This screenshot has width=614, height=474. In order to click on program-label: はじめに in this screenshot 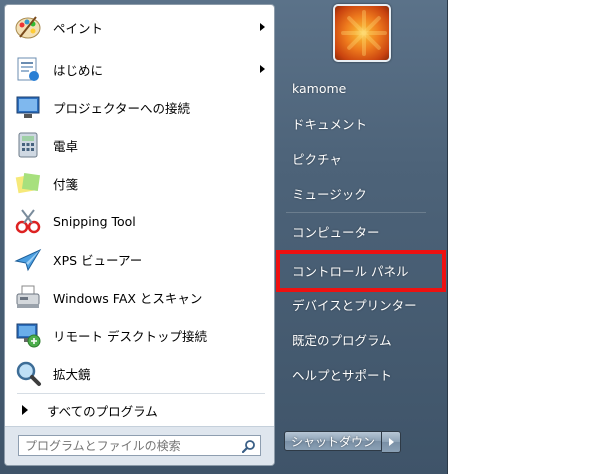, I will do `click(78, 70)`.